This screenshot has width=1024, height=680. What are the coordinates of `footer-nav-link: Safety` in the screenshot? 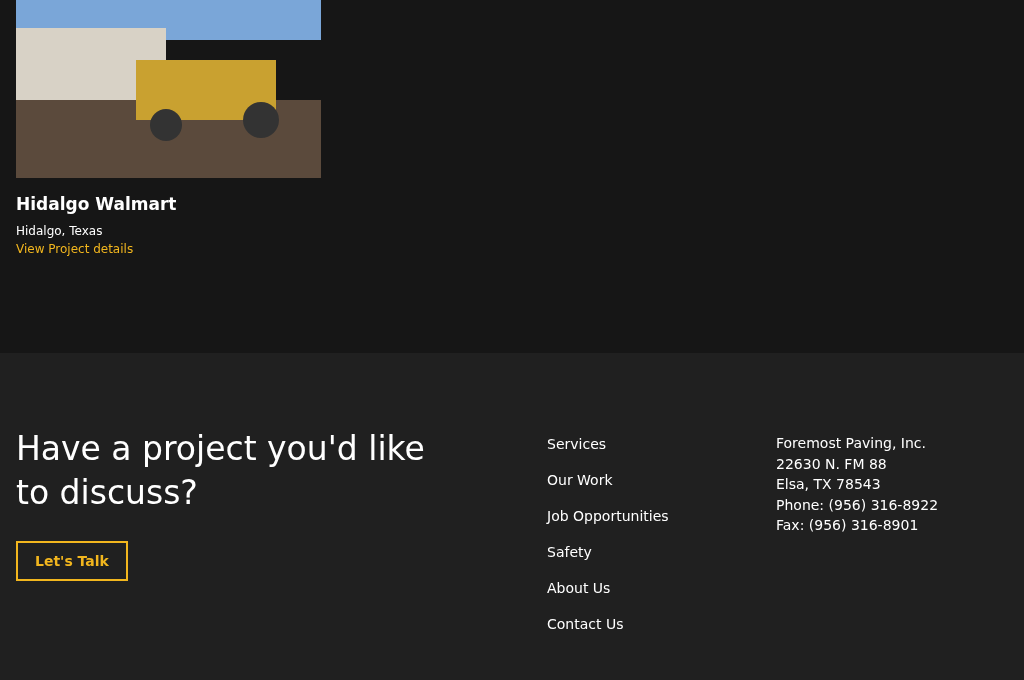 It's located at (569, 552).